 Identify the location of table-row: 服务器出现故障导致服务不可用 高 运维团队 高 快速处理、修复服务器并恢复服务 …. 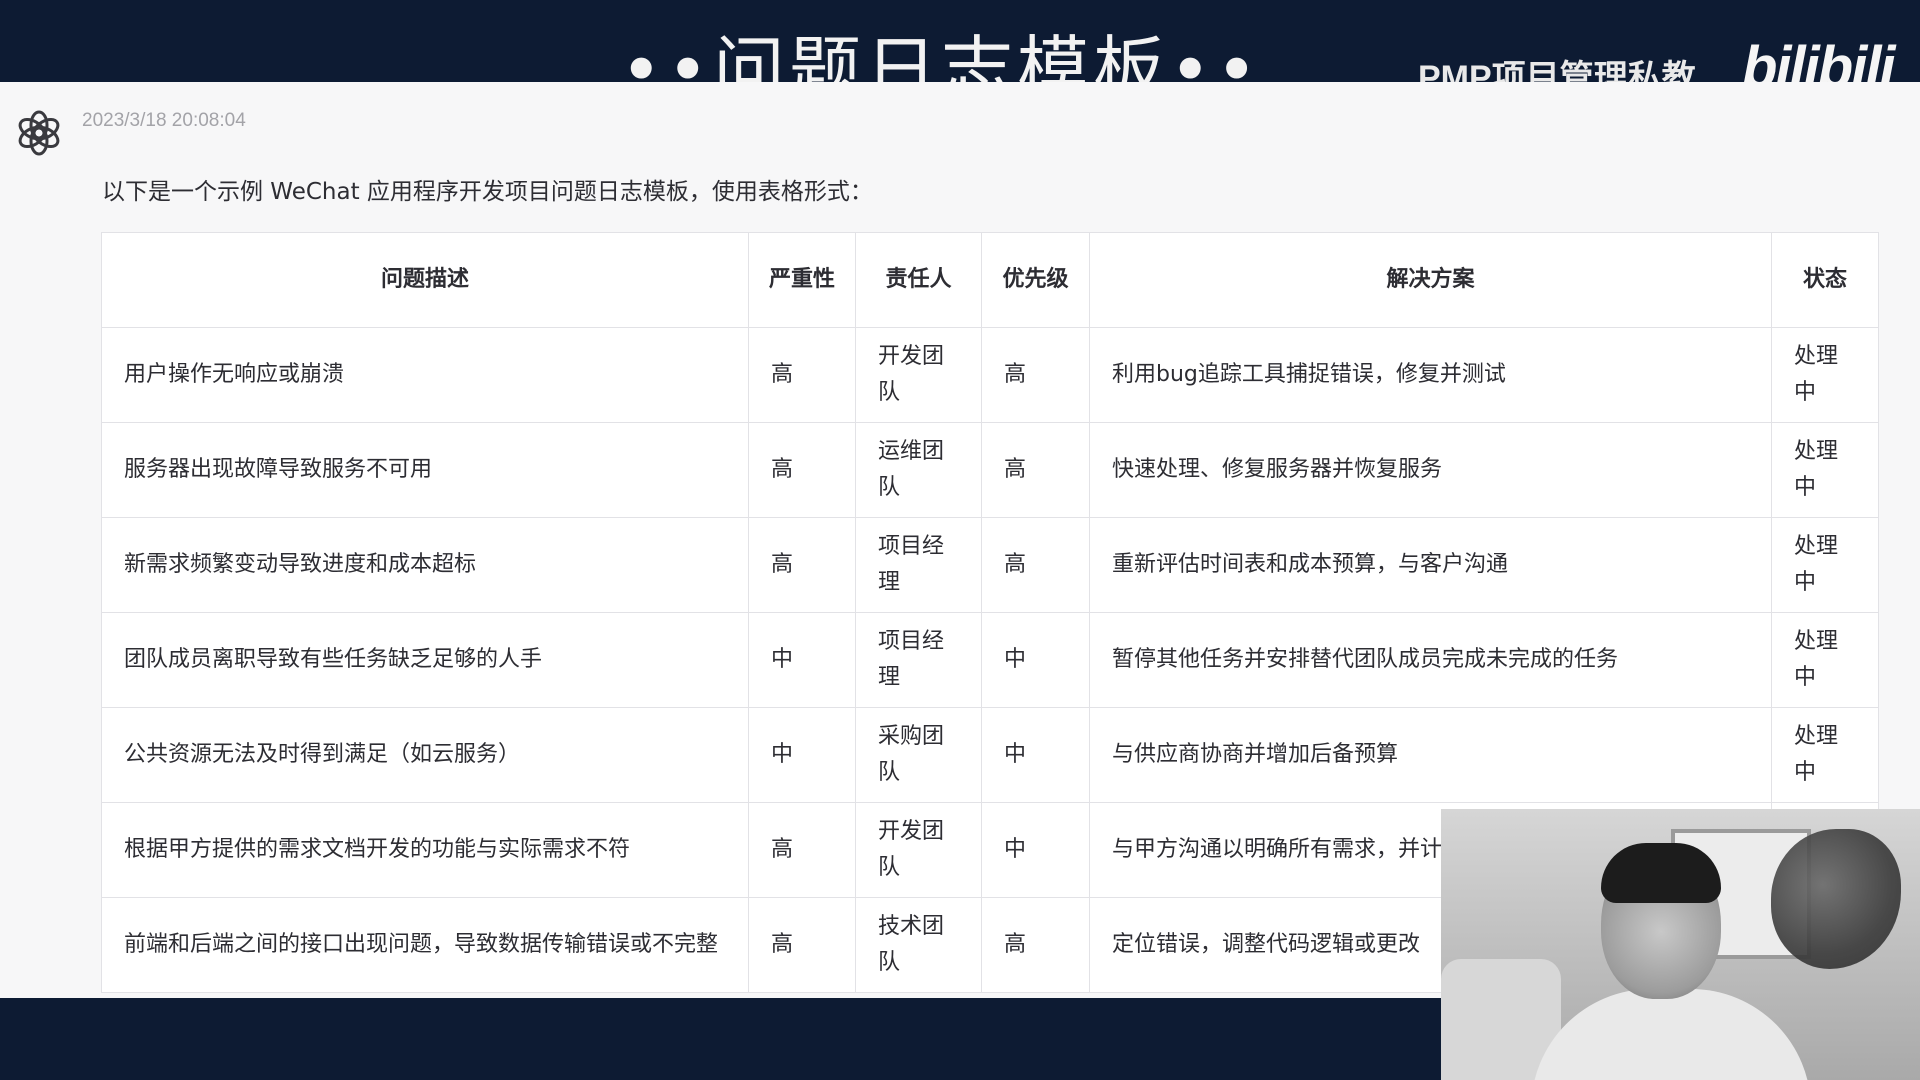
(990, 470).